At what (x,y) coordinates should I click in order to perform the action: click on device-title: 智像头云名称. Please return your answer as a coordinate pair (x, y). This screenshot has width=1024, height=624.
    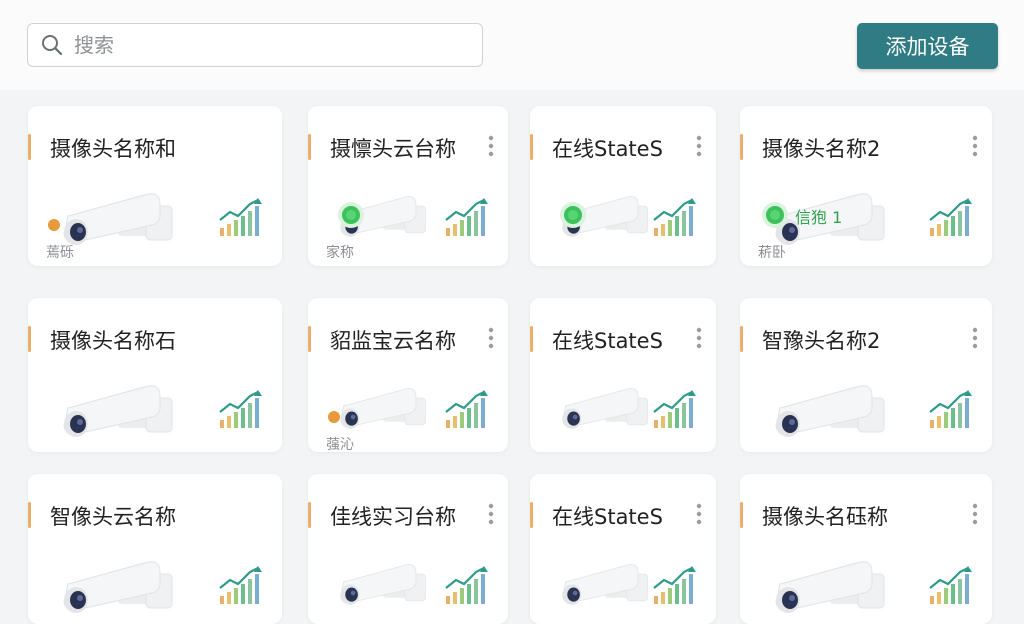
    Looking at the image, I should click on (113, 517).